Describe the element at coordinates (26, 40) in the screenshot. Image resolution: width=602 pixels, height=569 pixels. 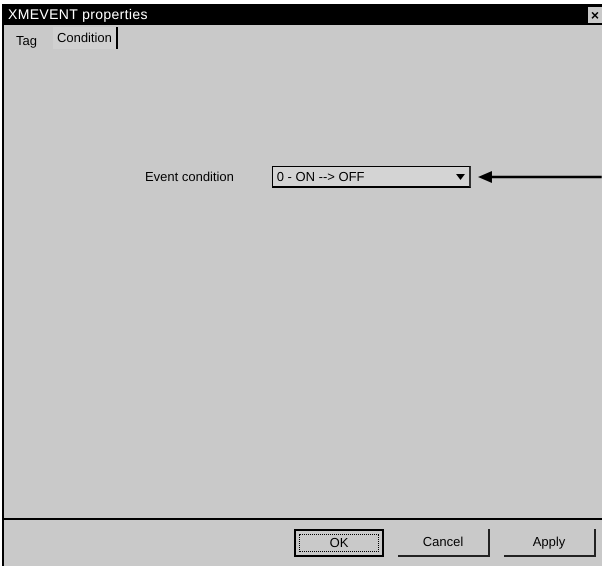
I see `tab: Tag` at that location.